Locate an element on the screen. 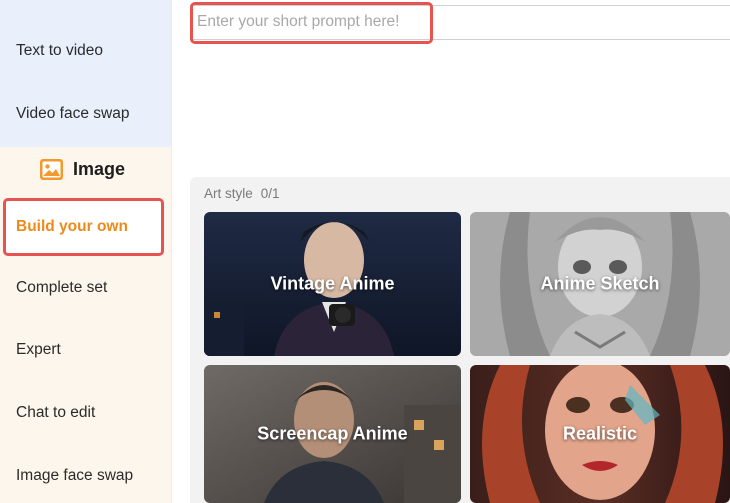 The height and width of the screenshot is (503, 730). style-card-label: Anime Sketch is located at coordinates (600, 283).